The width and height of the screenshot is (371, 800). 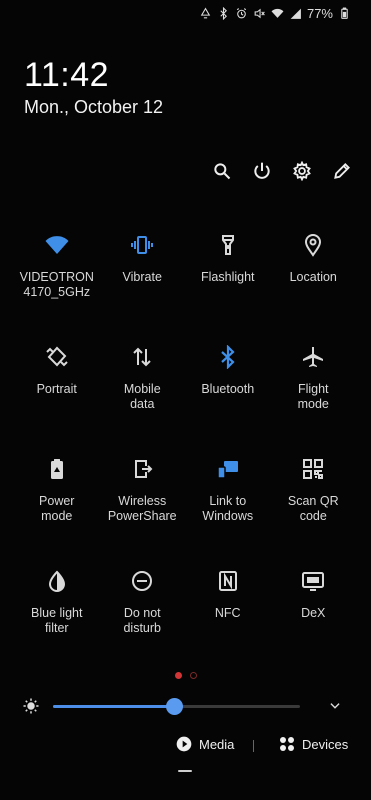 I want to click on media-button: Media, so click(x=205, y=744).